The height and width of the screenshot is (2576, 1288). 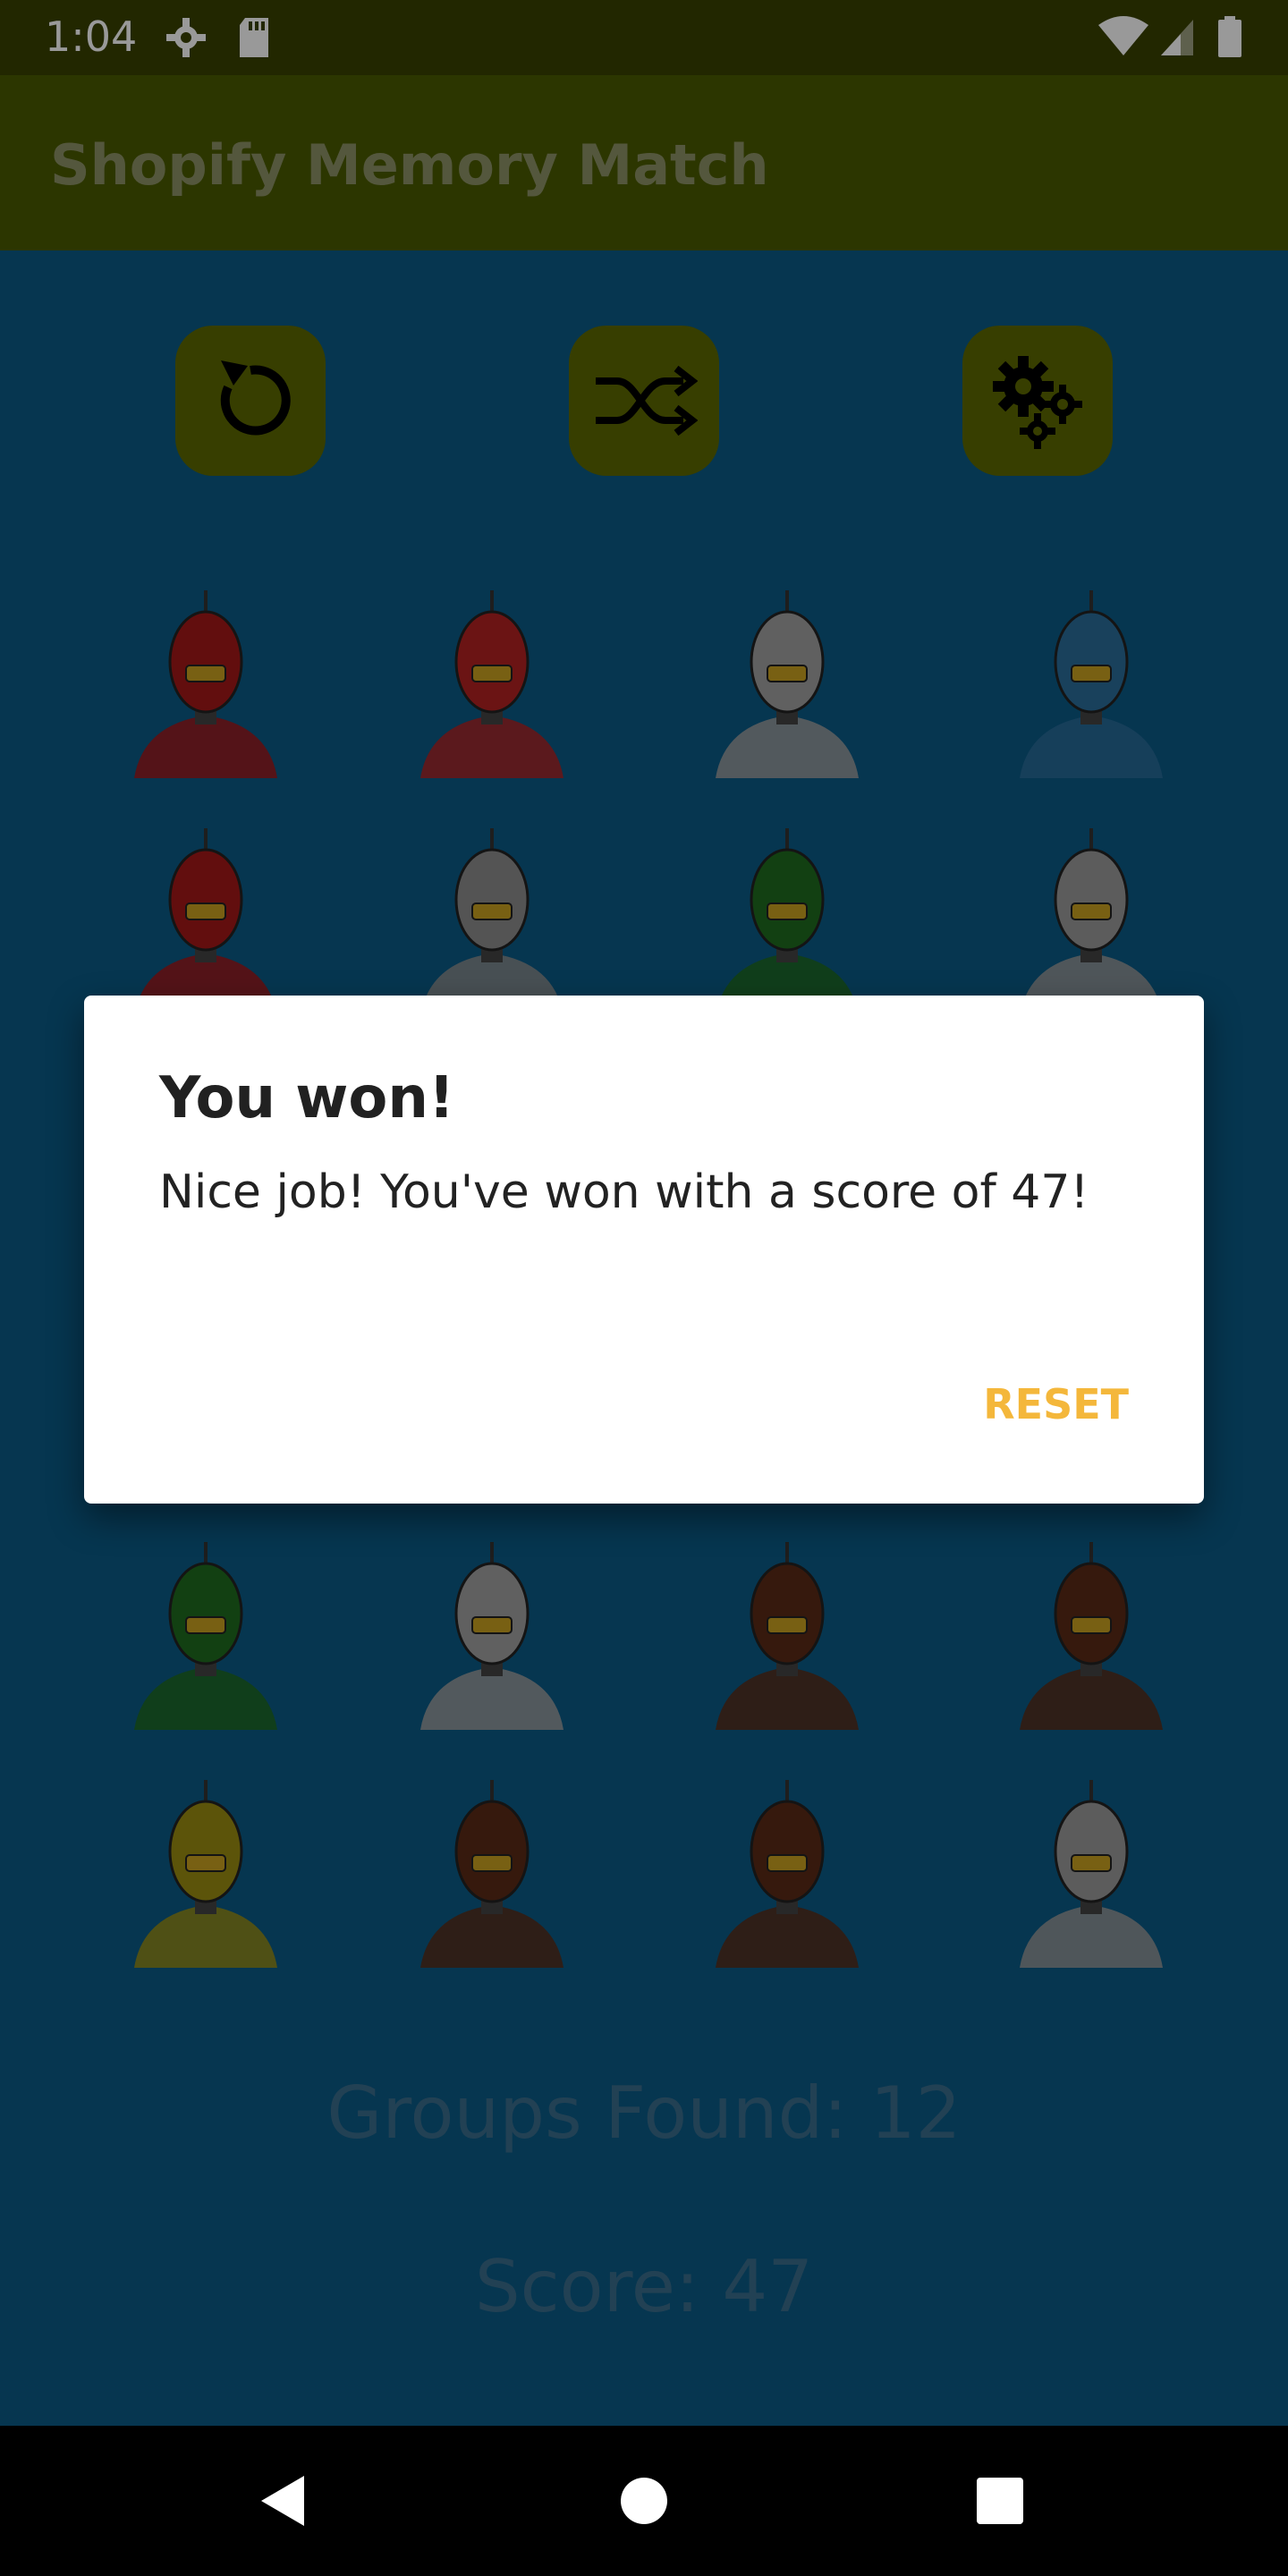 I want to click on recents-icon, so click(x=1000, y=2501).